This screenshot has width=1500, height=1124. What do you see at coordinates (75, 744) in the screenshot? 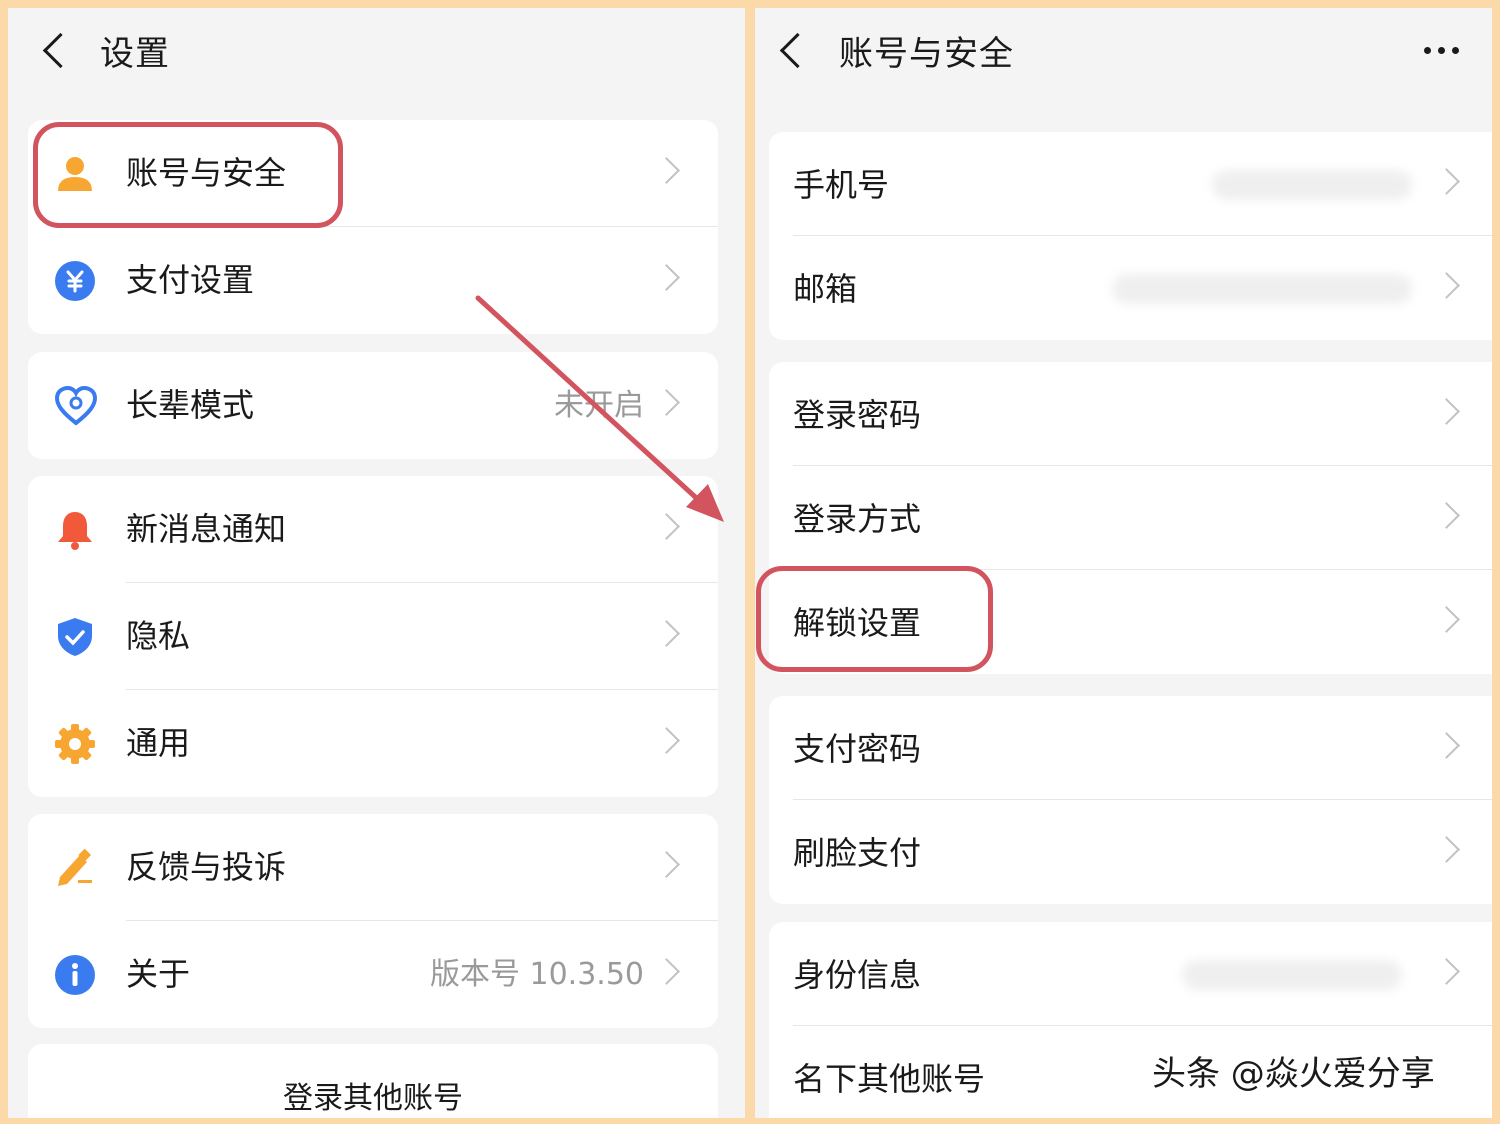
I see `gear-icon` at bounding box center [75, 744].